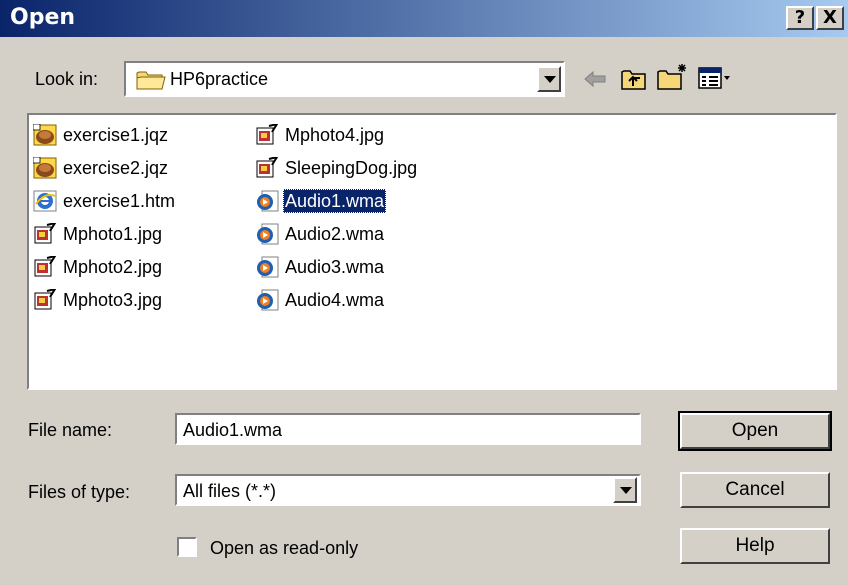 This screenshot has width=848, height=585. I want to click on file-name-label: File name:, so click(70, 430).